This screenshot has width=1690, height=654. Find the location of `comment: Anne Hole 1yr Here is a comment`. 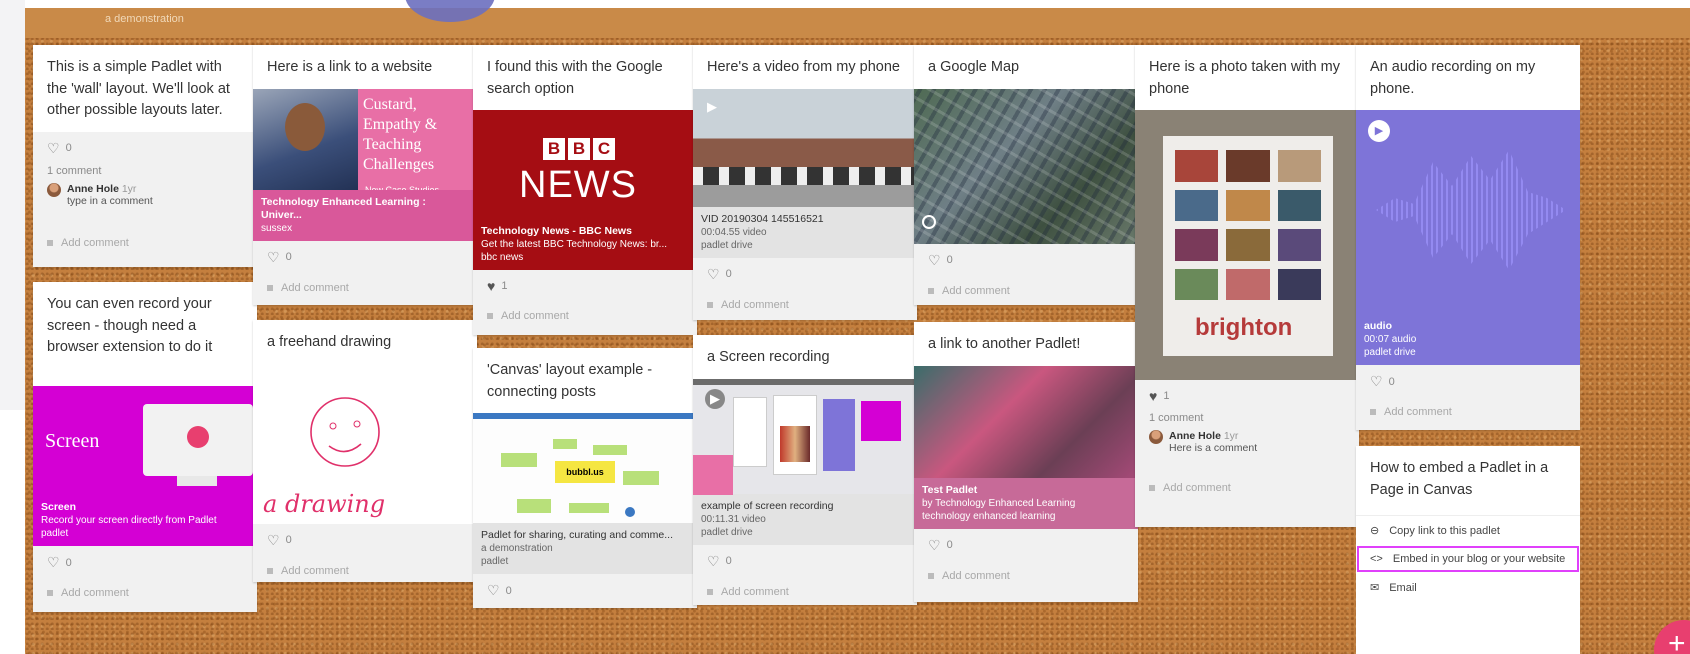

comment: Anne Hole 1yr Here is a comment is located at coordinates (1247, 442).